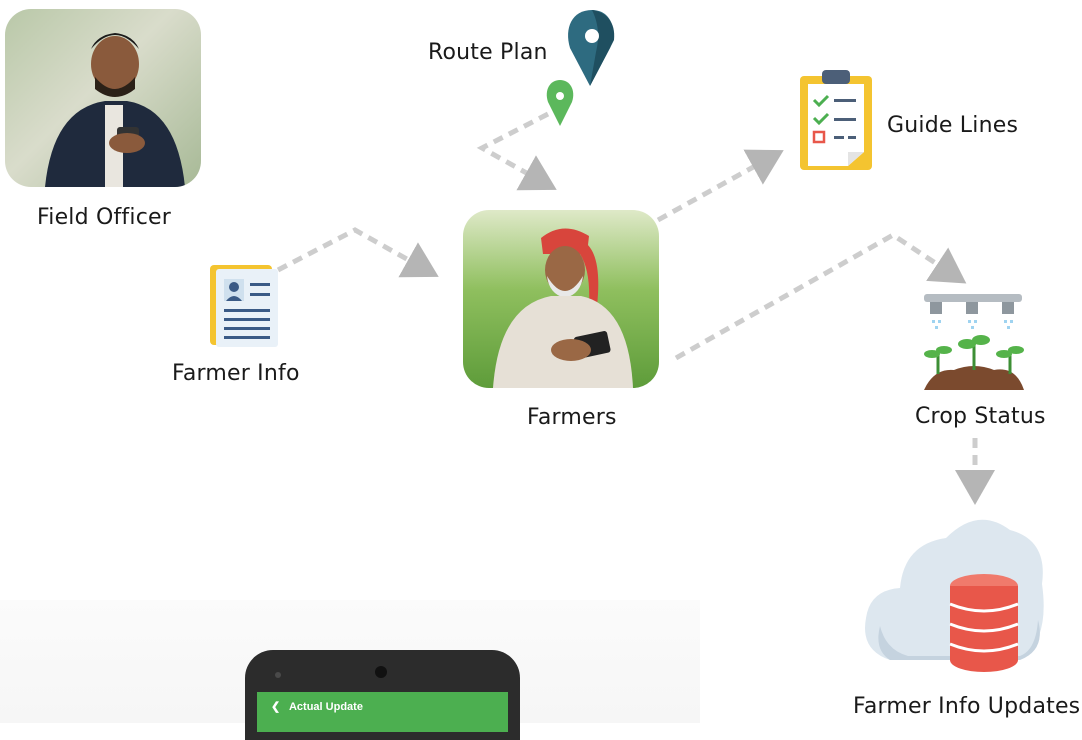 The width and height of the screenshot is (1082, 740). What do you see at coordinates (488, 52) in the screenshot?
I see `route-plan-label: Route Plan` at bounding box center [488, 52].